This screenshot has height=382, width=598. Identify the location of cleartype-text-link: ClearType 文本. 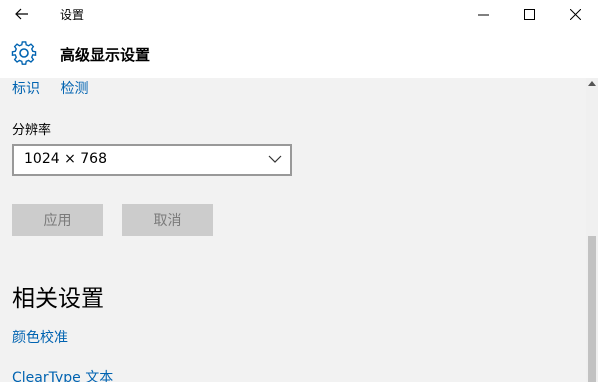
(62, 374).